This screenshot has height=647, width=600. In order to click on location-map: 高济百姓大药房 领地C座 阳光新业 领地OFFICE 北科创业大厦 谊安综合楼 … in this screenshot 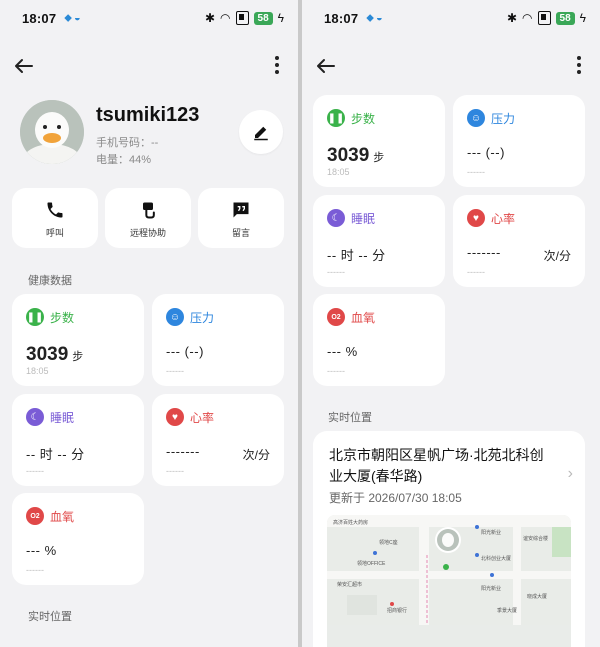, I will do `click(449, 581)`.